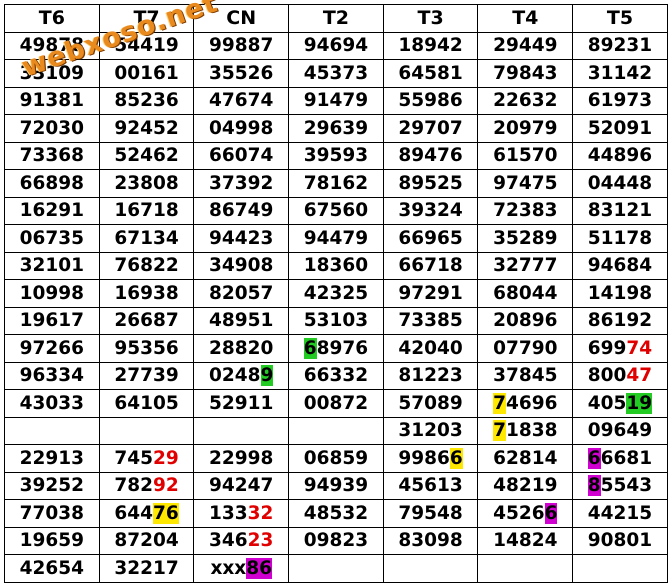 The height and width of the screenshot is (583, 671). Describe the element at coordinates (241, 513) in the screenshot. I see `result-cell: 13332` at that location.